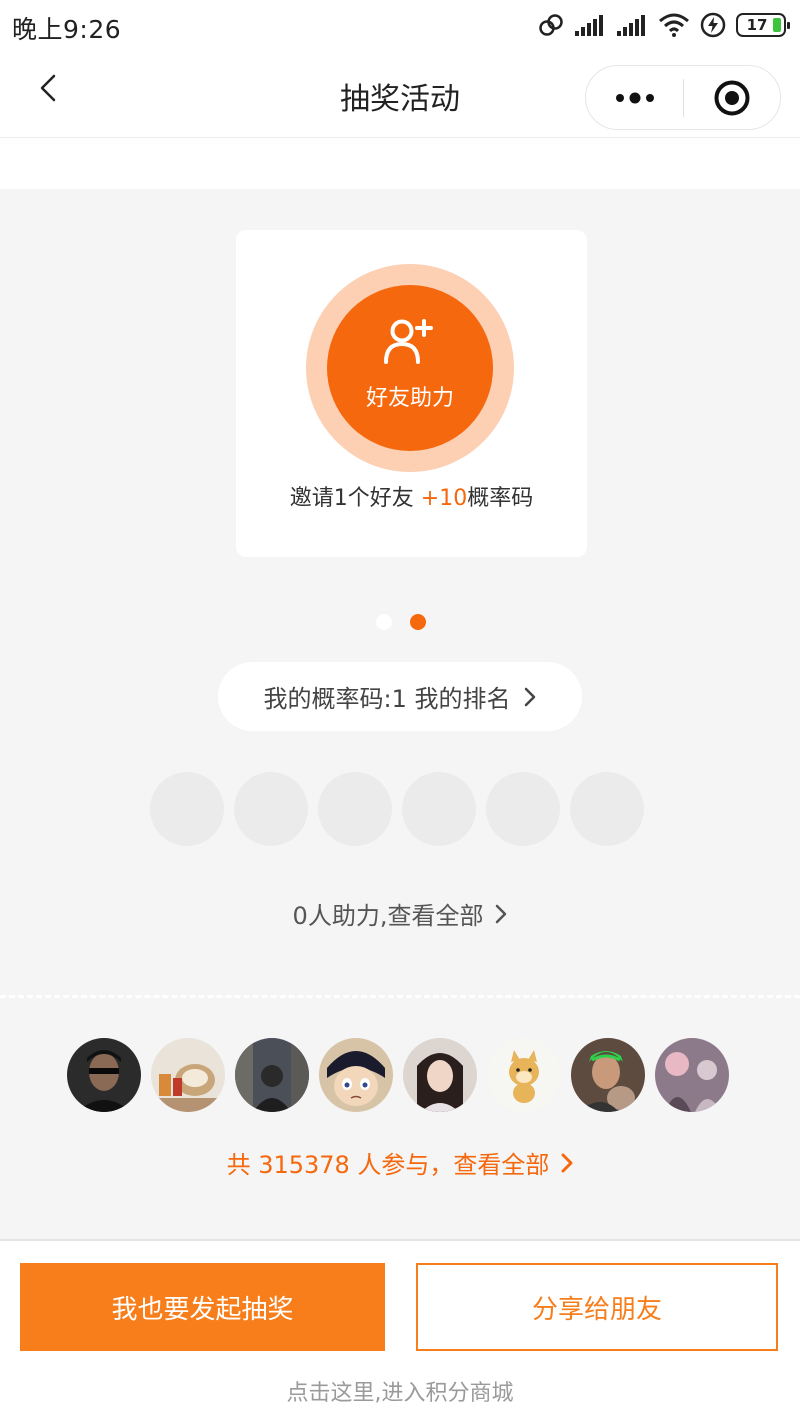 The height and width of the screenshot is (1422, 800). Describe the element at coordinates (631, 25) in the screenshot. I see `signal-icon-secondary` at that location.